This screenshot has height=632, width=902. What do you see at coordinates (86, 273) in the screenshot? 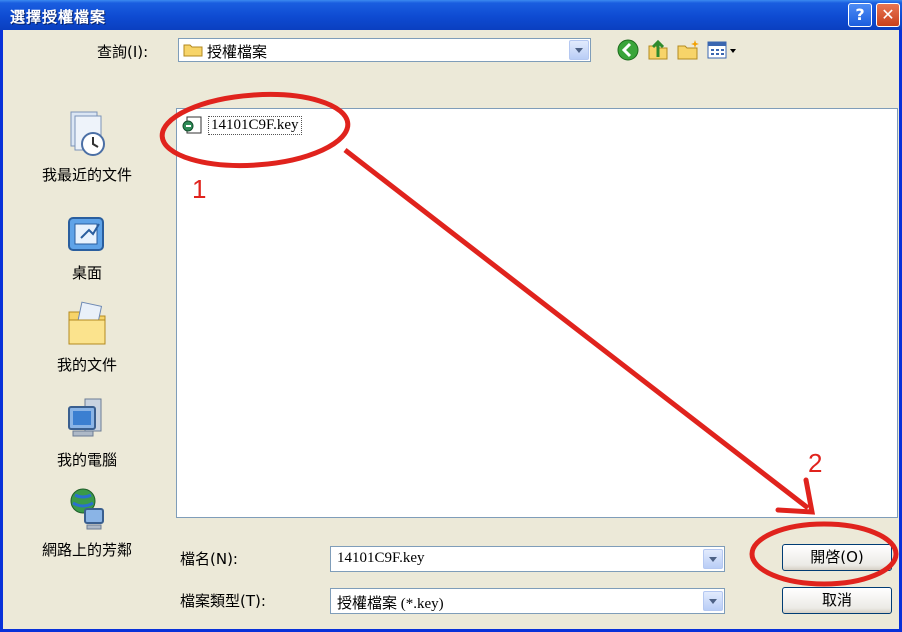
I see `place-label: 桌面` at bounding box center [86, 273].